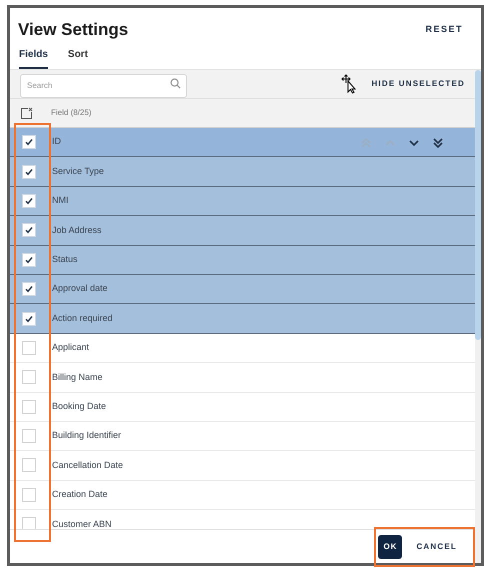  What do you see at coordinates (82, 523) in the screenshot?
I see `field-label: Customer ABN` at bounding box center [82, 523].